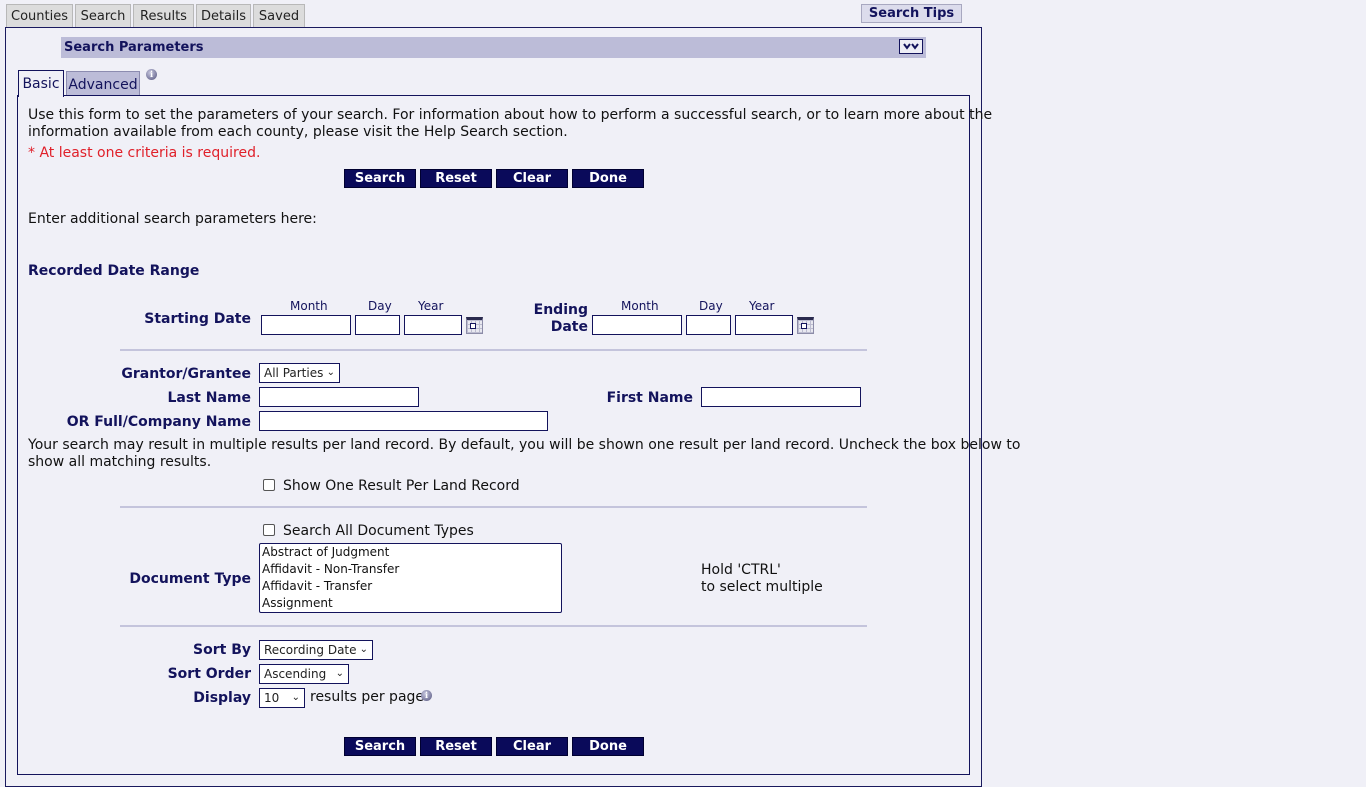  What do you see at coordinates (197, 319) in the screenshot?
I see `starting-date-label: Starting Date` at bounding box center [197, 319].